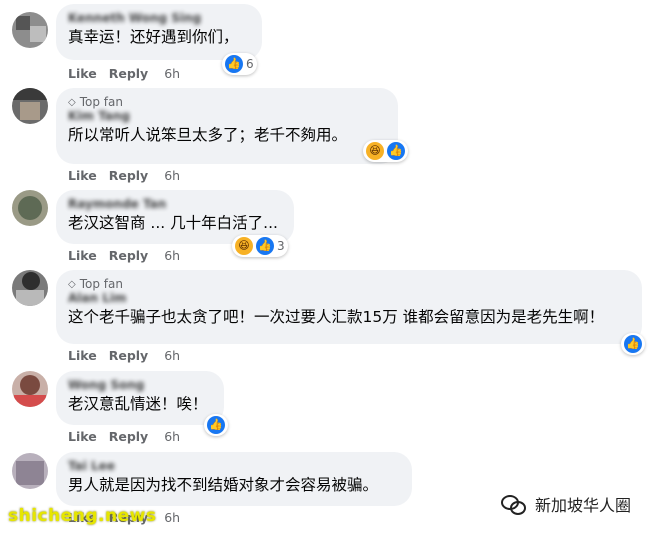 The width and height of the screenshot is (649, 533). Describe the element at coordinates (514, 504) in the screenshot. I see `wechat-icon` at that location.